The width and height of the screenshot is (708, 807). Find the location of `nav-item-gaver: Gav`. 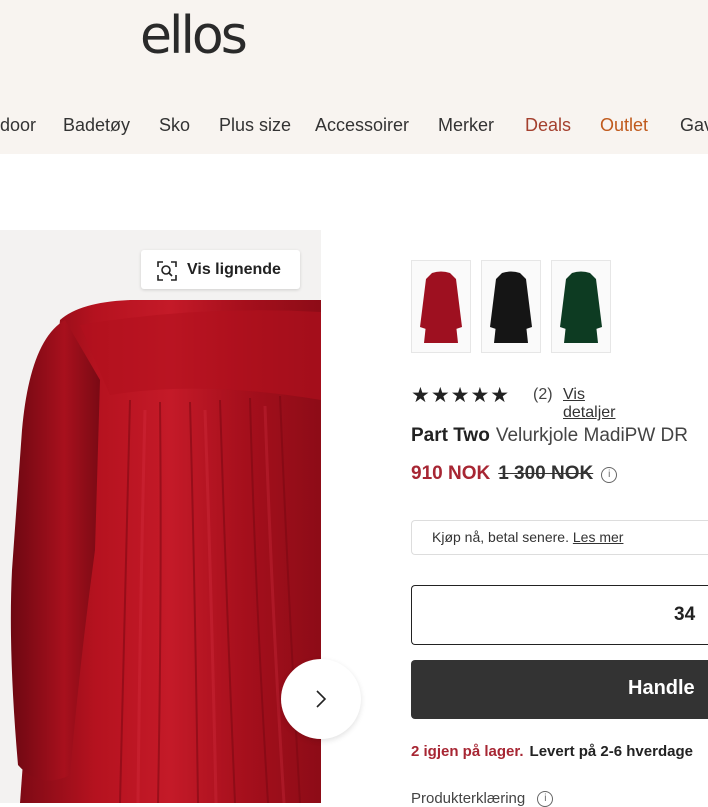

nav-item-gaver: Gav is located at coordinates (694, 125).